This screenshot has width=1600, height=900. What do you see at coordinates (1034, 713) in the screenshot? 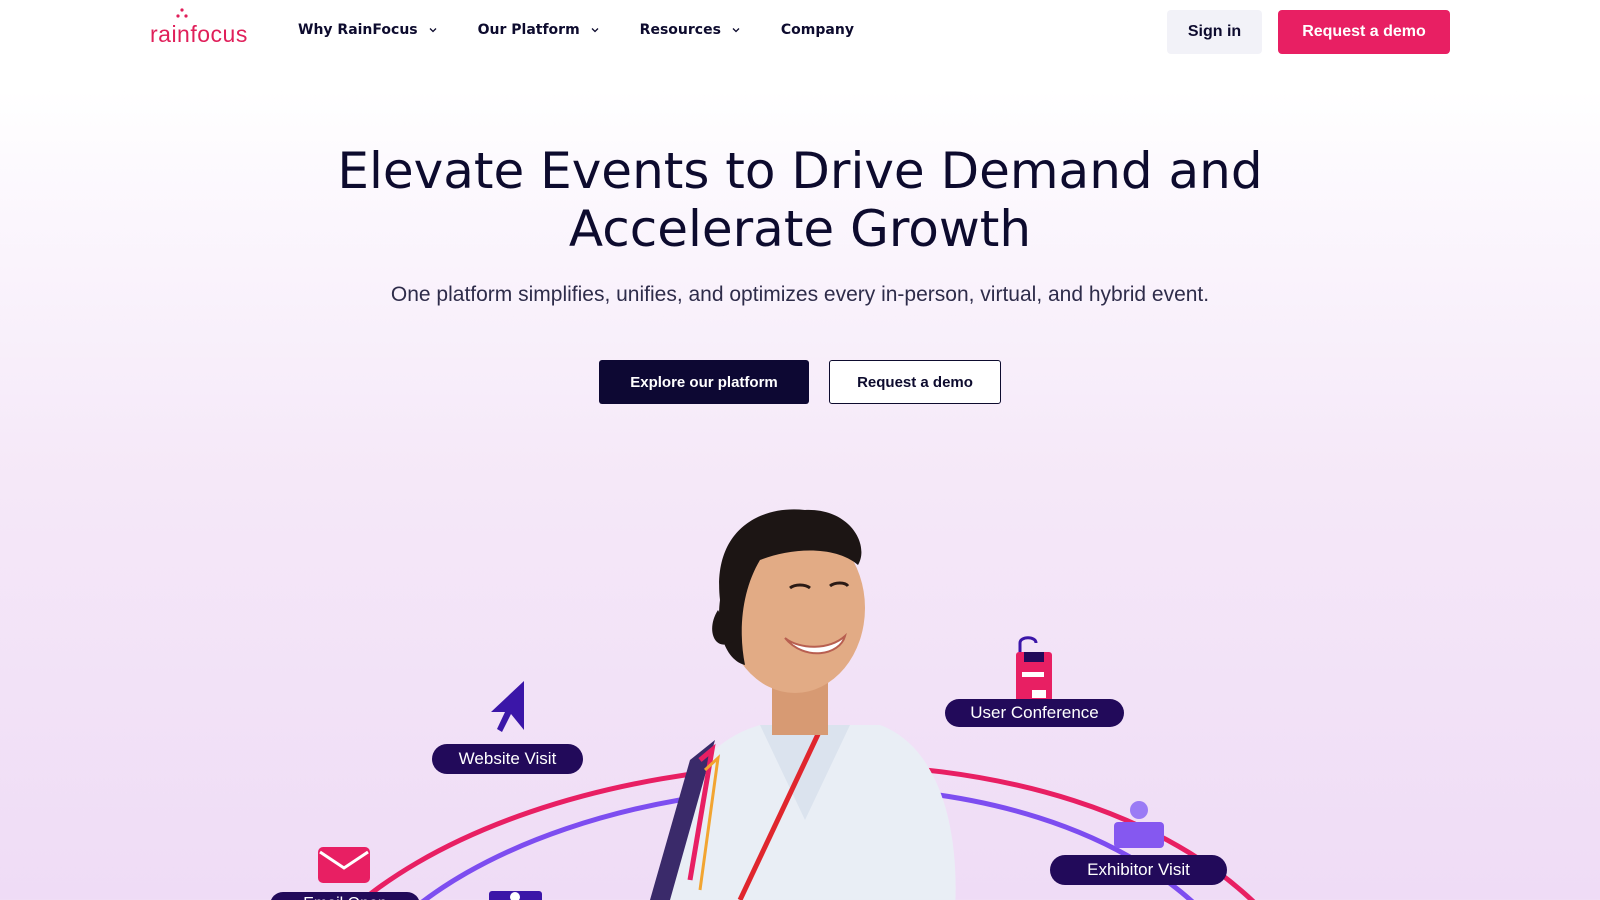
I see `user-conference-label: User Conference` at bounding box center [1034, 713].